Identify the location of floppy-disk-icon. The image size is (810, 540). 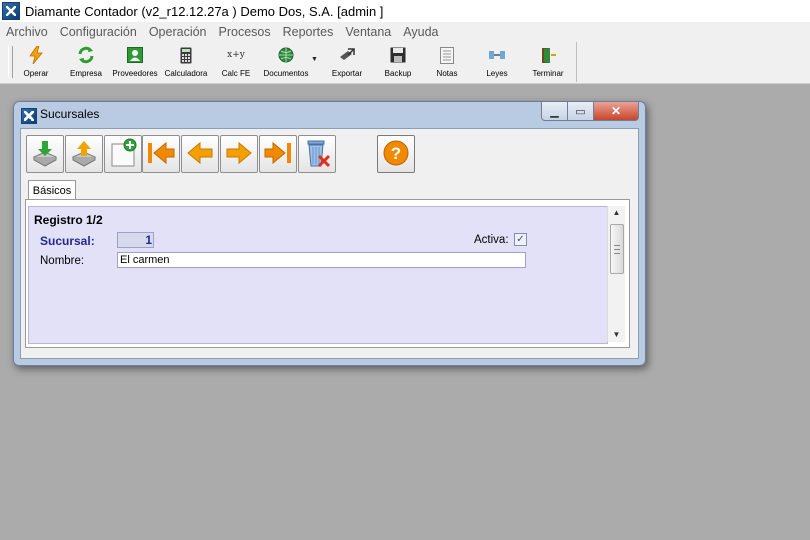
(398, 55).